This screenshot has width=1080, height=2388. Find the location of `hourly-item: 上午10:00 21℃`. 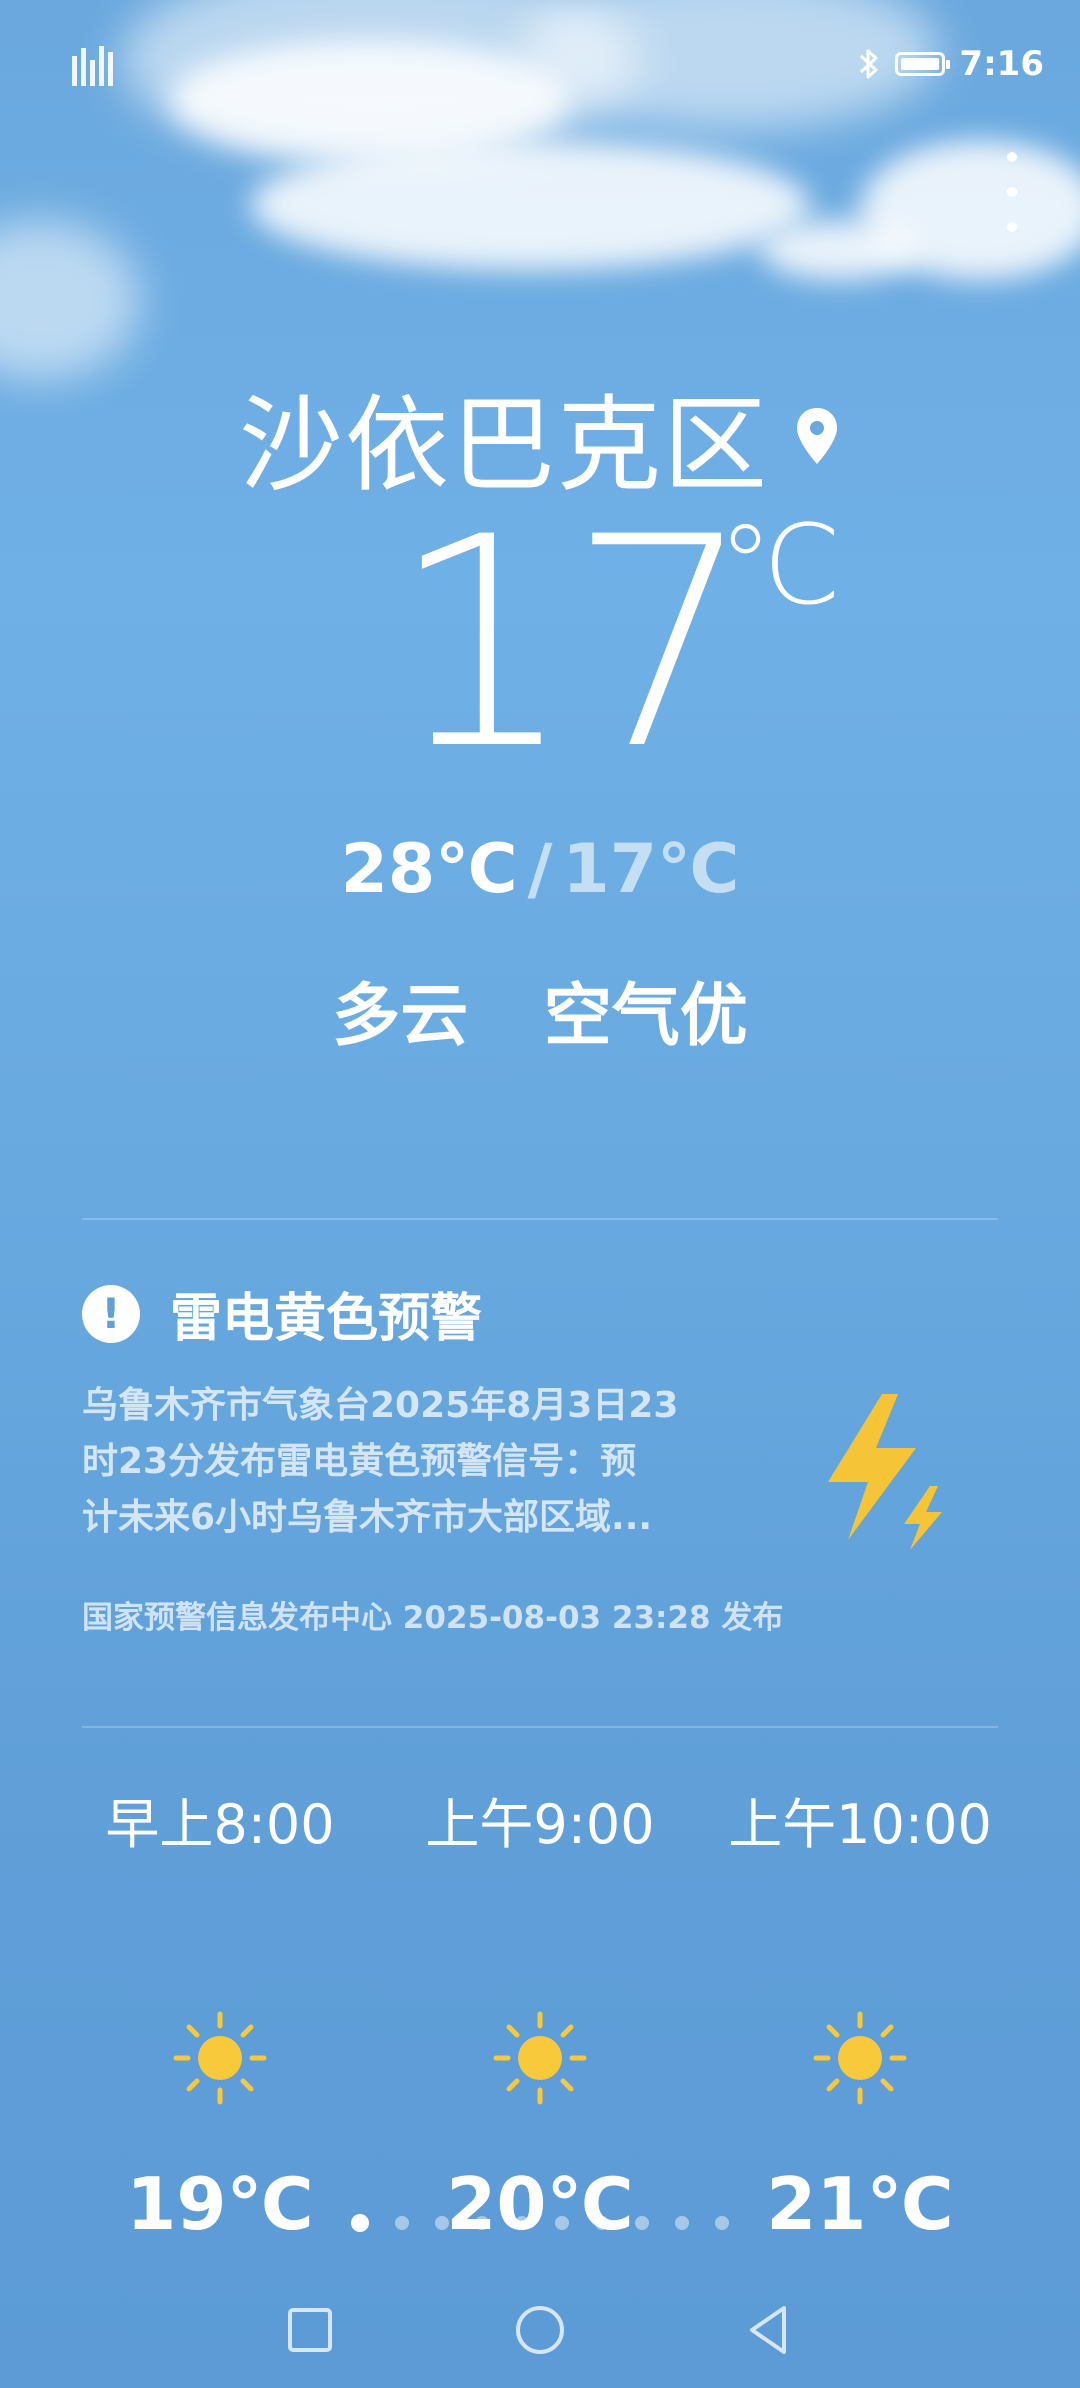

hourly-item: 上午10:00 21℃ is located at coordinates (860, 2013).